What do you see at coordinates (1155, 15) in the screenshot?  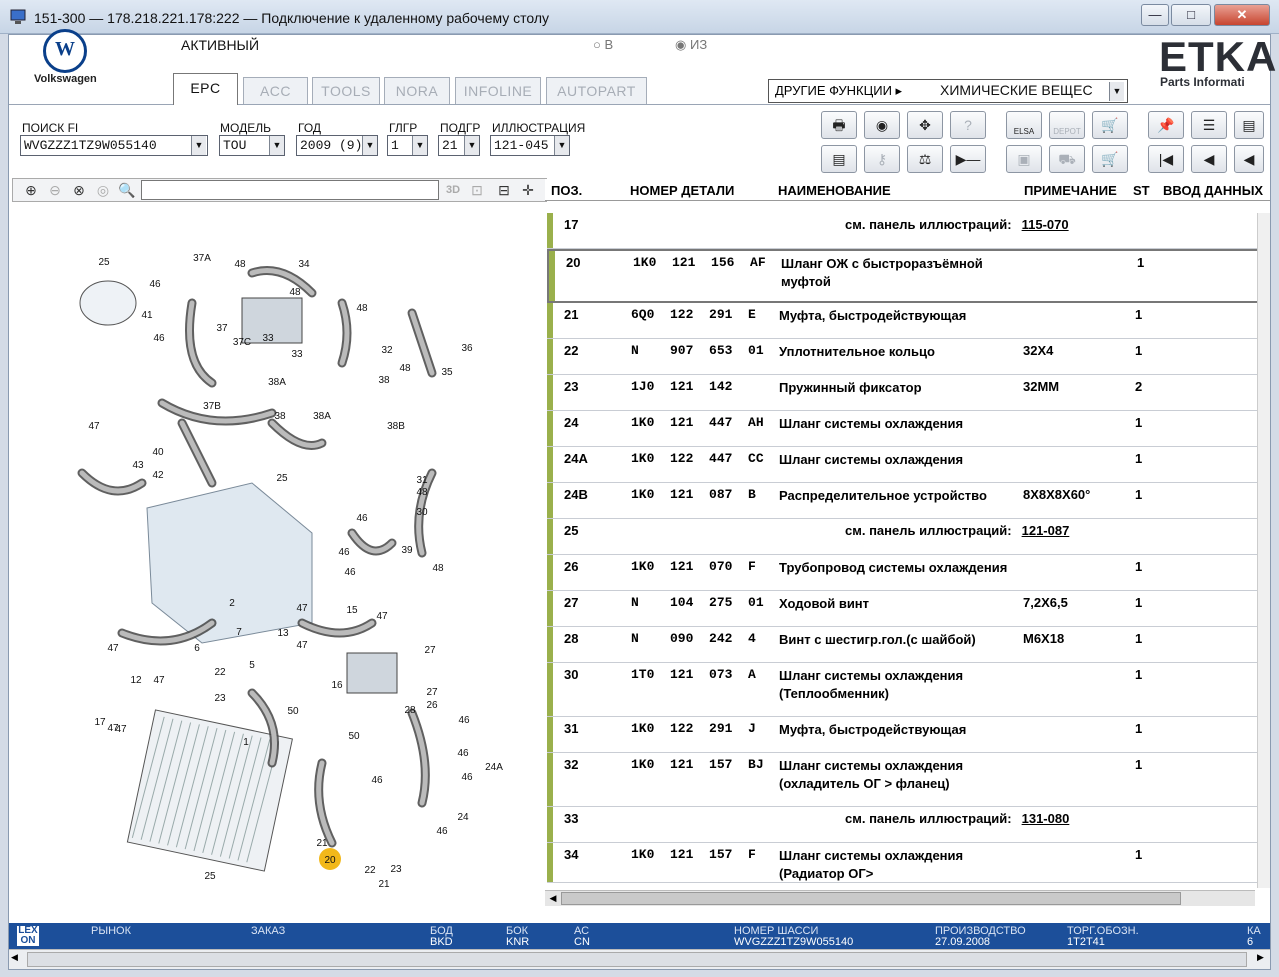 I see `minimize-button: —` at bounding box center [1155, 15].